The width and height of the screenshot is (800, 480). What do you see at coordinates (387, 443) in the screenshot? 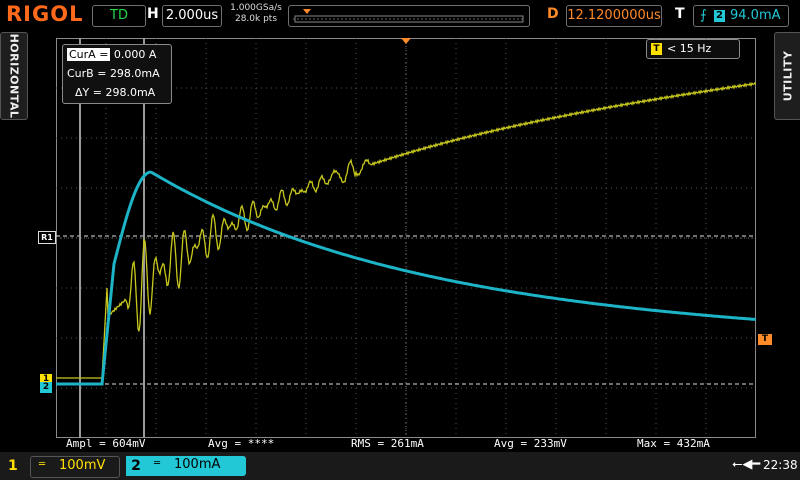
I see `measurement-rms: RMS = 261mA` at bounding box center [387, 443].